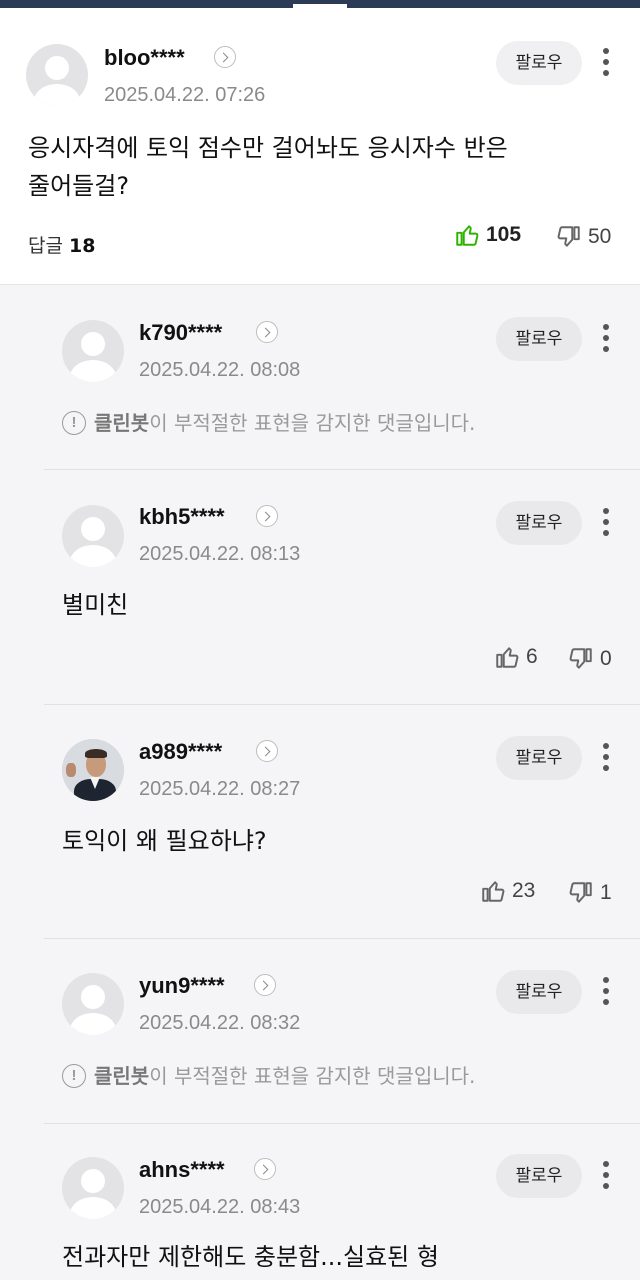  What do you see at coordinates (220, 1023) in the screenshot?
I see `reply-timestamp: 2025.04.22. 08:32` at bounding box center [220, 1023].